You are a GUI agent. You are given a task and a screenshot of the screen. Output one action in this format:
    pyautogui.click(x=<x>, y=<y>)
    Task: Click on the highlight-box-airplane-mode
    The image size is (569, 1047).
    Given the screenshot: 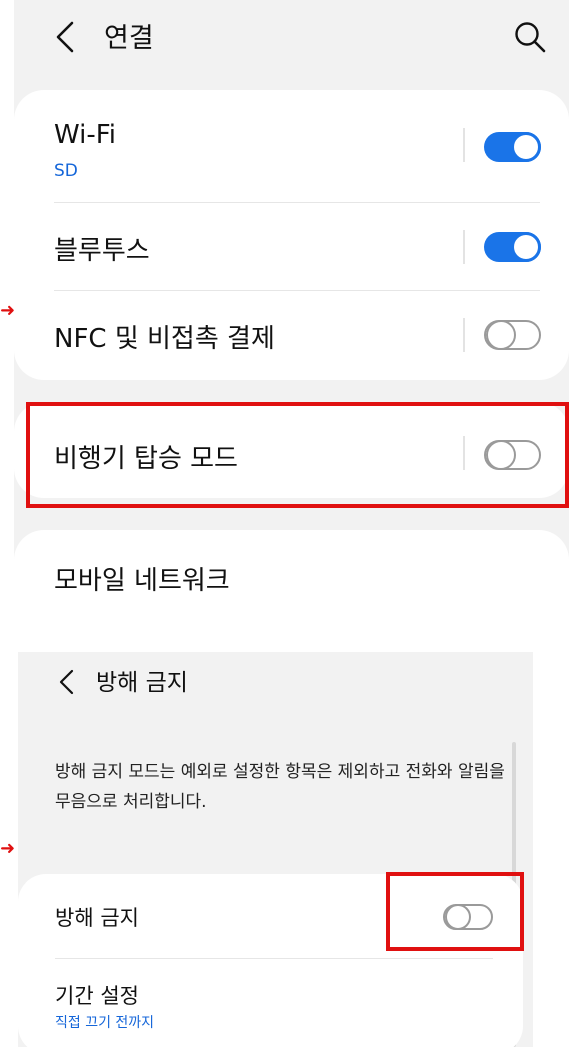 What is the action you would take?
    pyautogui.click(x=297, y=455)
    